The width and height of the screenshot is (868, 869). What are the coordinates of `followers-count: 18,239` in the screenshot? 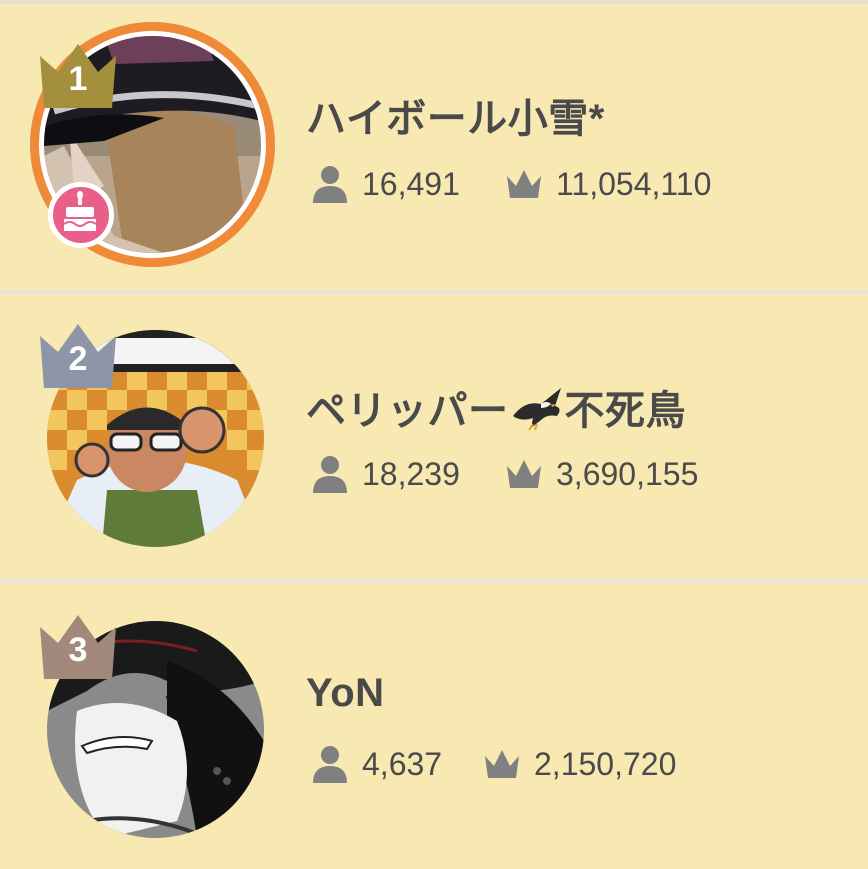 It's located at (411, 474).